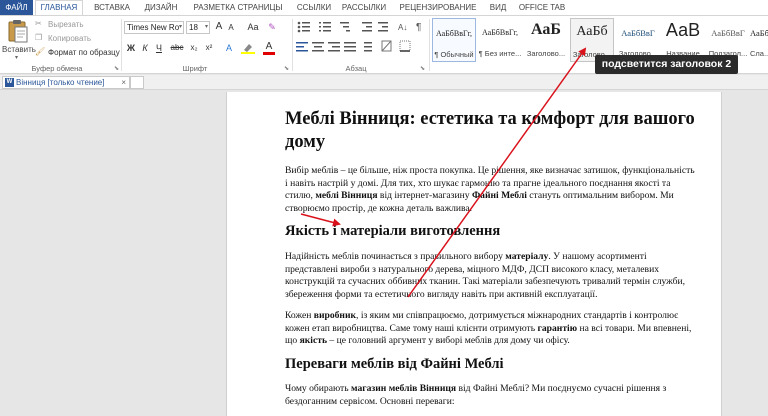 Image resolution: width=768 pixels, height=416 pixels. What do you see at coordinates (498, 7) in the screenshot?
I see `tab-view: ВИД` at bounding box center [498, 7].